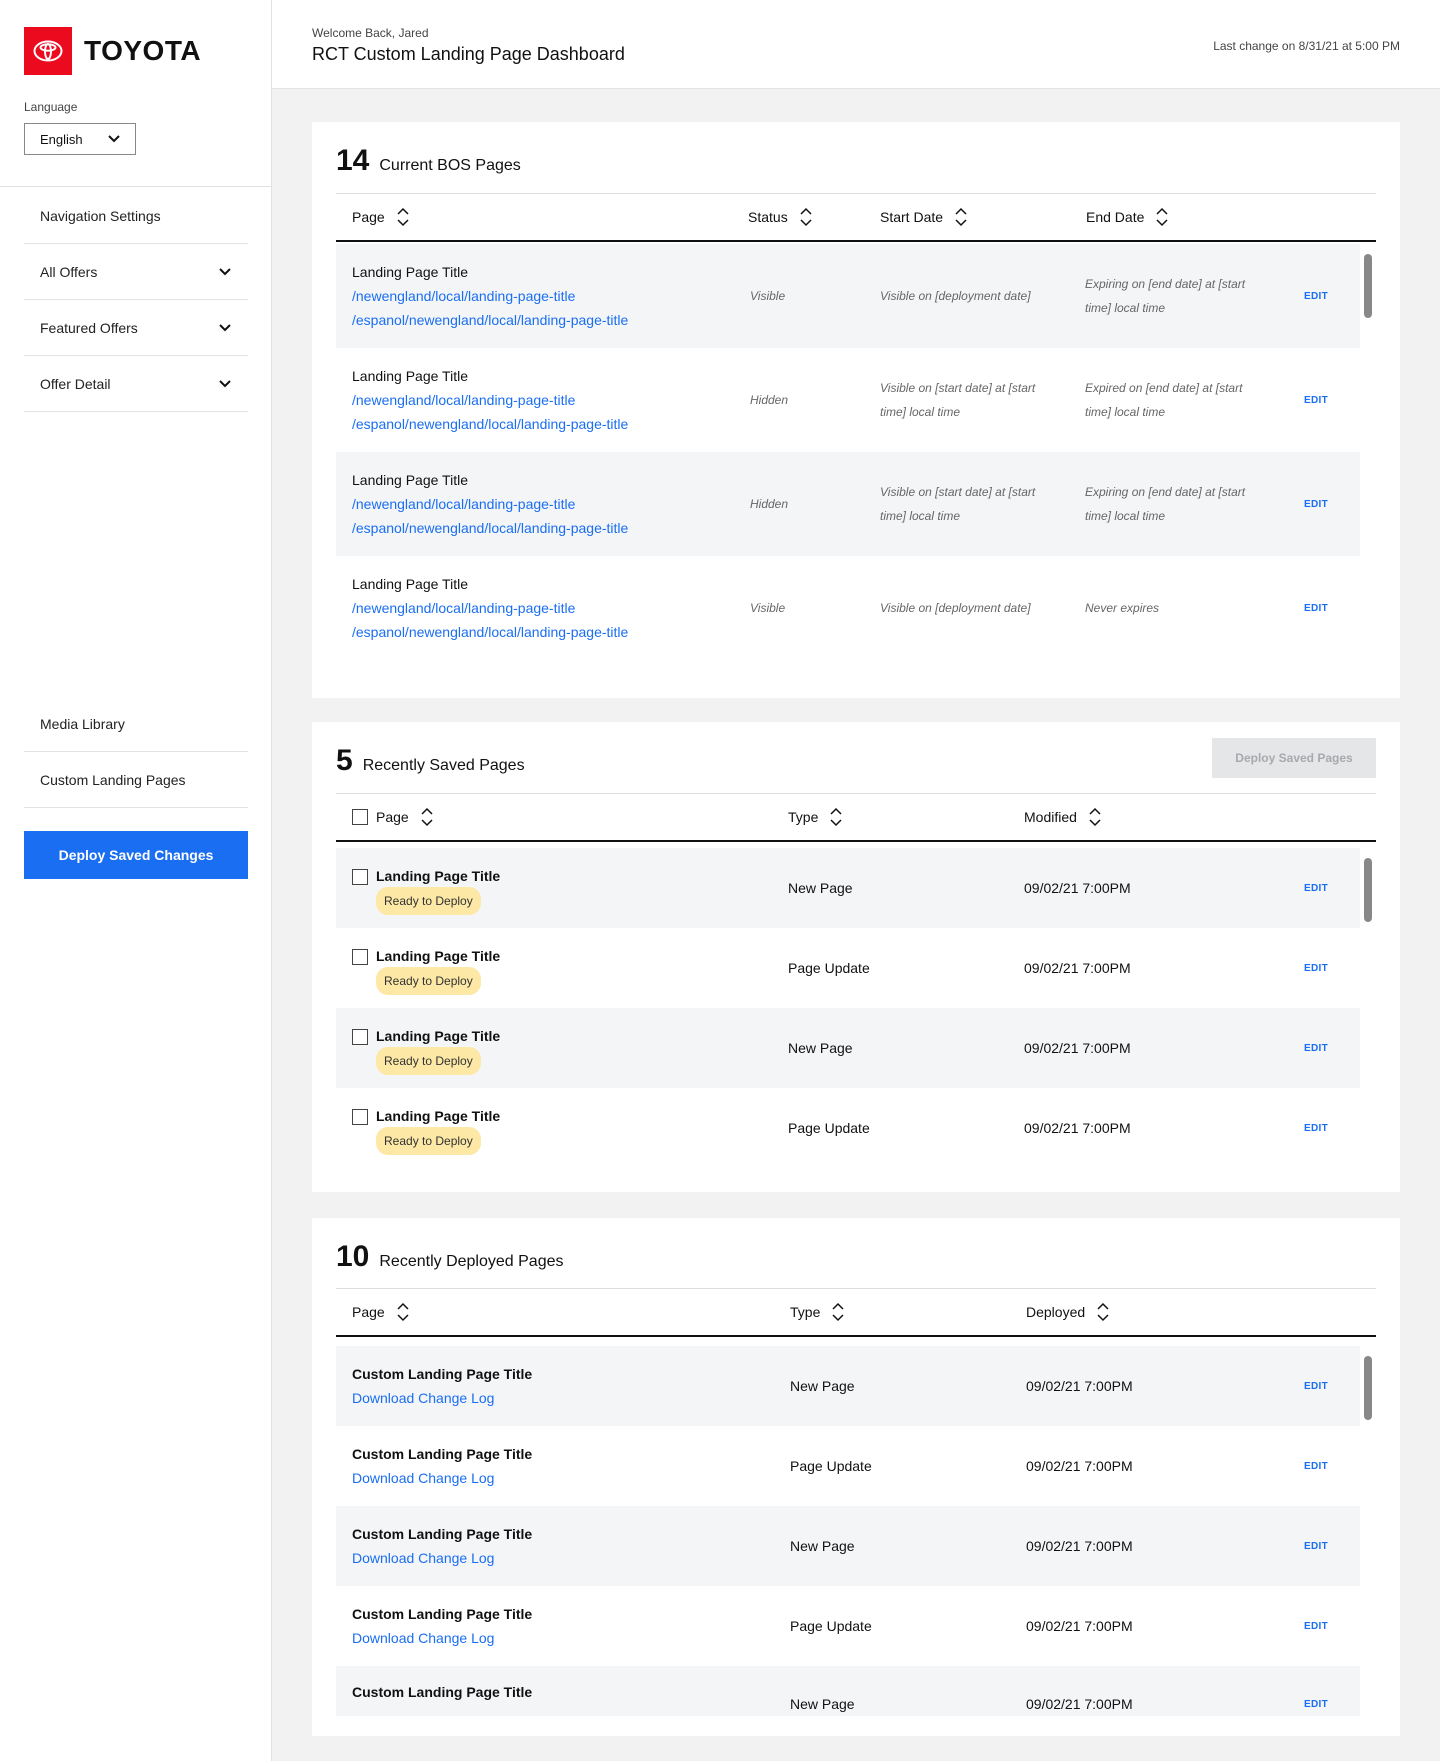  What do you see at coordinates (1056, 1312) in the screenshot?
I see `column-label: Deployed` at bounding box center [1056, 1312].